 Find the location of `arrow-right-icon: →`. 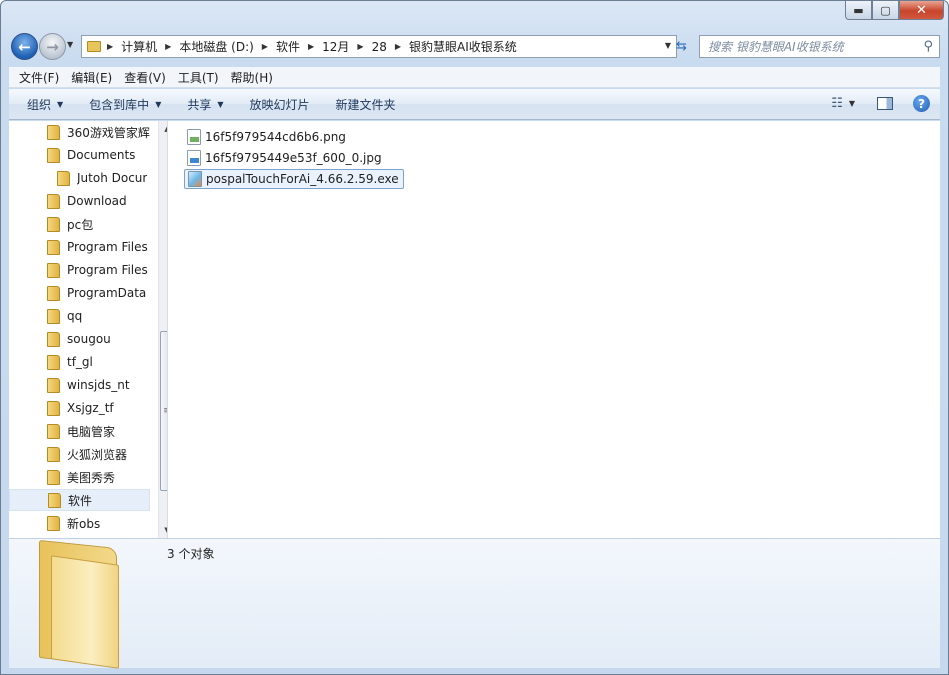

arrow-right-icon: → is located at coordinates (52, 46).